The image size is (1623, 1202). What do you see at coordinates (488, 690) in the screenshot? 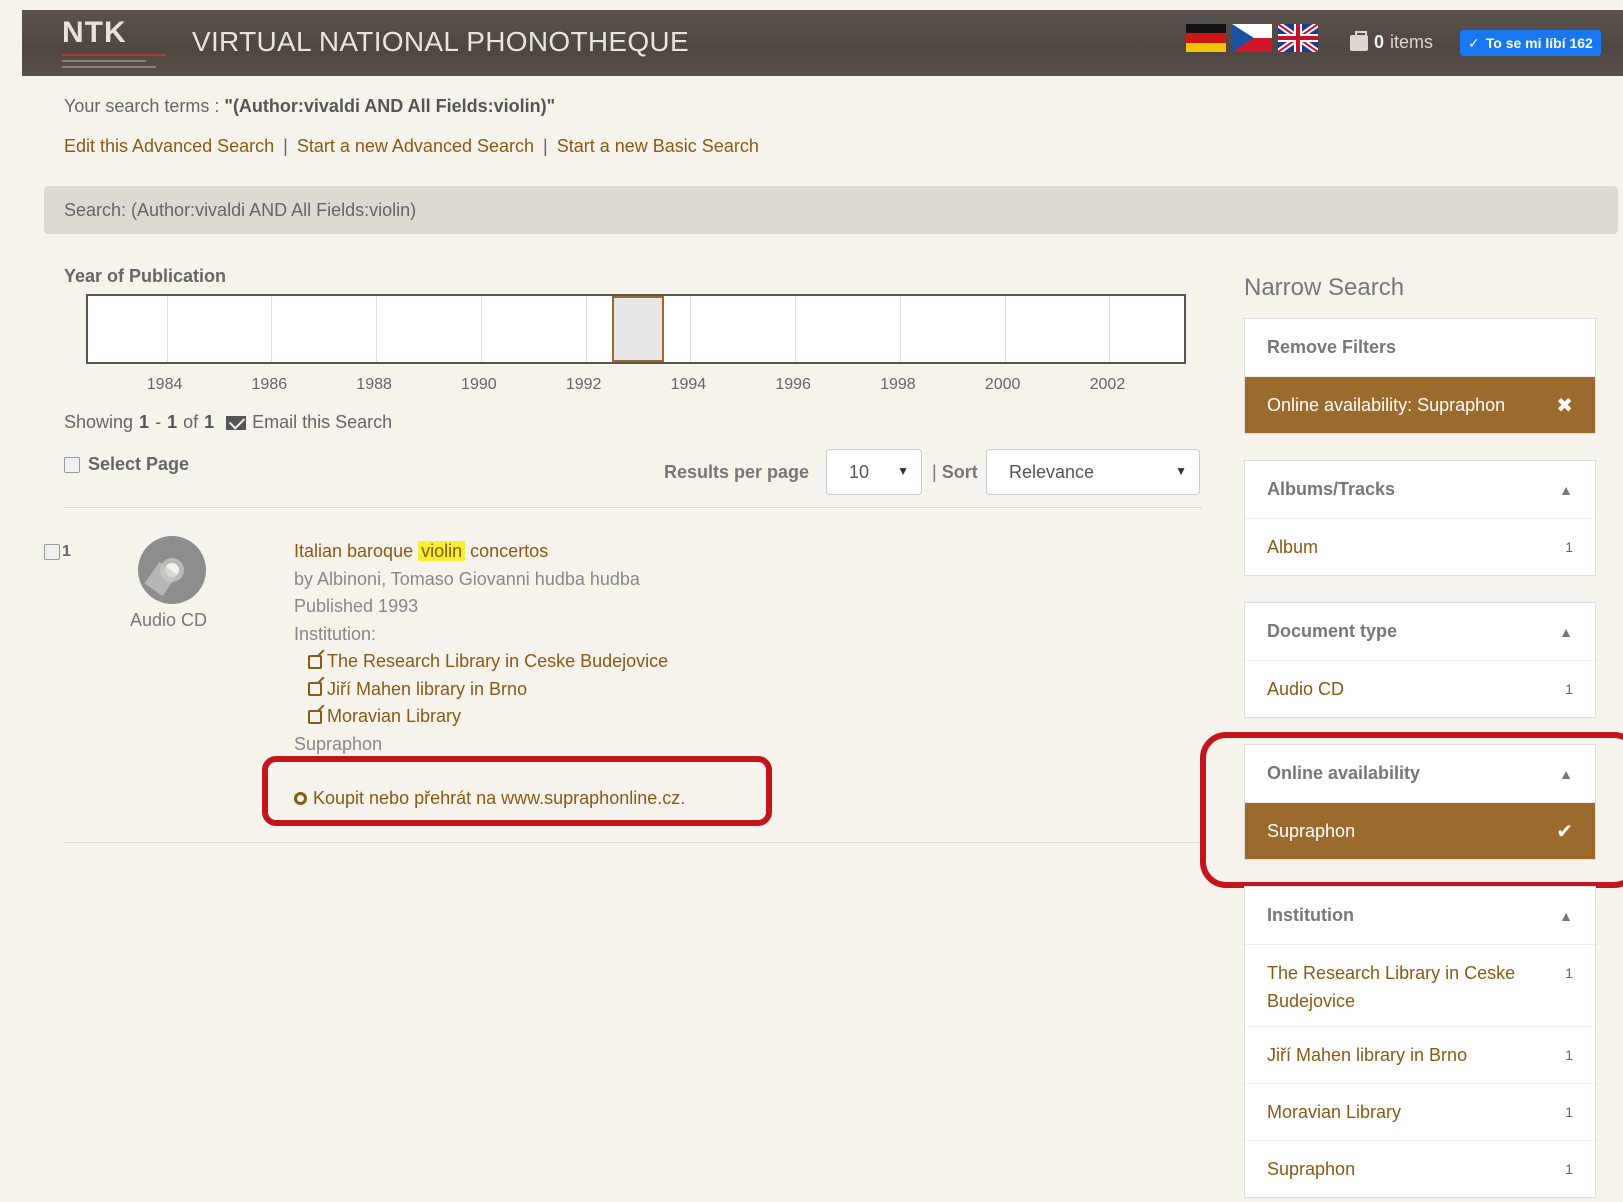
I see `institution-link: Jiří Mahen library in Brno` at bounding box center [488, 690].